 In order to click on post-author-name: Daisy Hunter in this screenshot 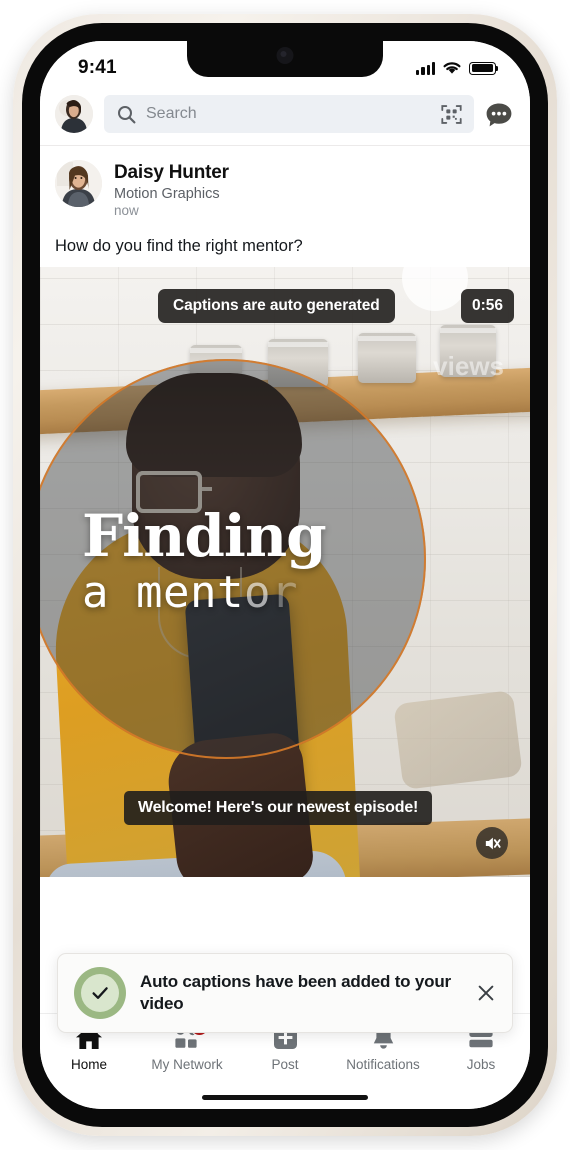, I will do `click(171, 173)`.